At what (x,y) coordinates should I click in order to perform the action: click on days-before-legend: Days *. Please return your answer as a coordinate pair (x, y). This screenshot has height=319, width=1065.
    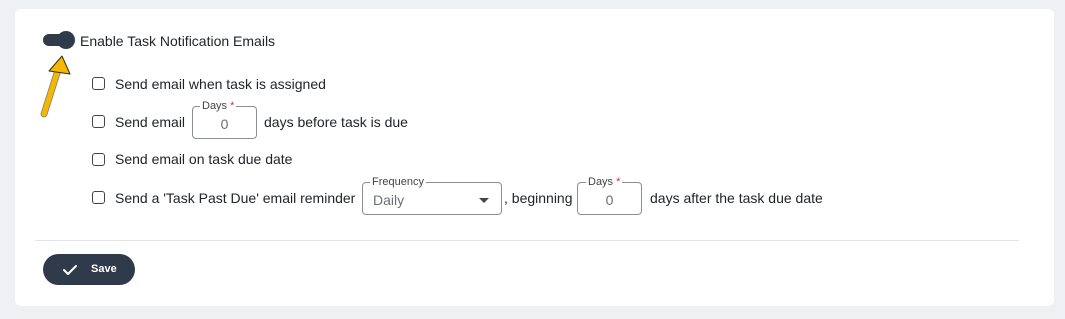
    Looking at the image, I should click on (218, 106).